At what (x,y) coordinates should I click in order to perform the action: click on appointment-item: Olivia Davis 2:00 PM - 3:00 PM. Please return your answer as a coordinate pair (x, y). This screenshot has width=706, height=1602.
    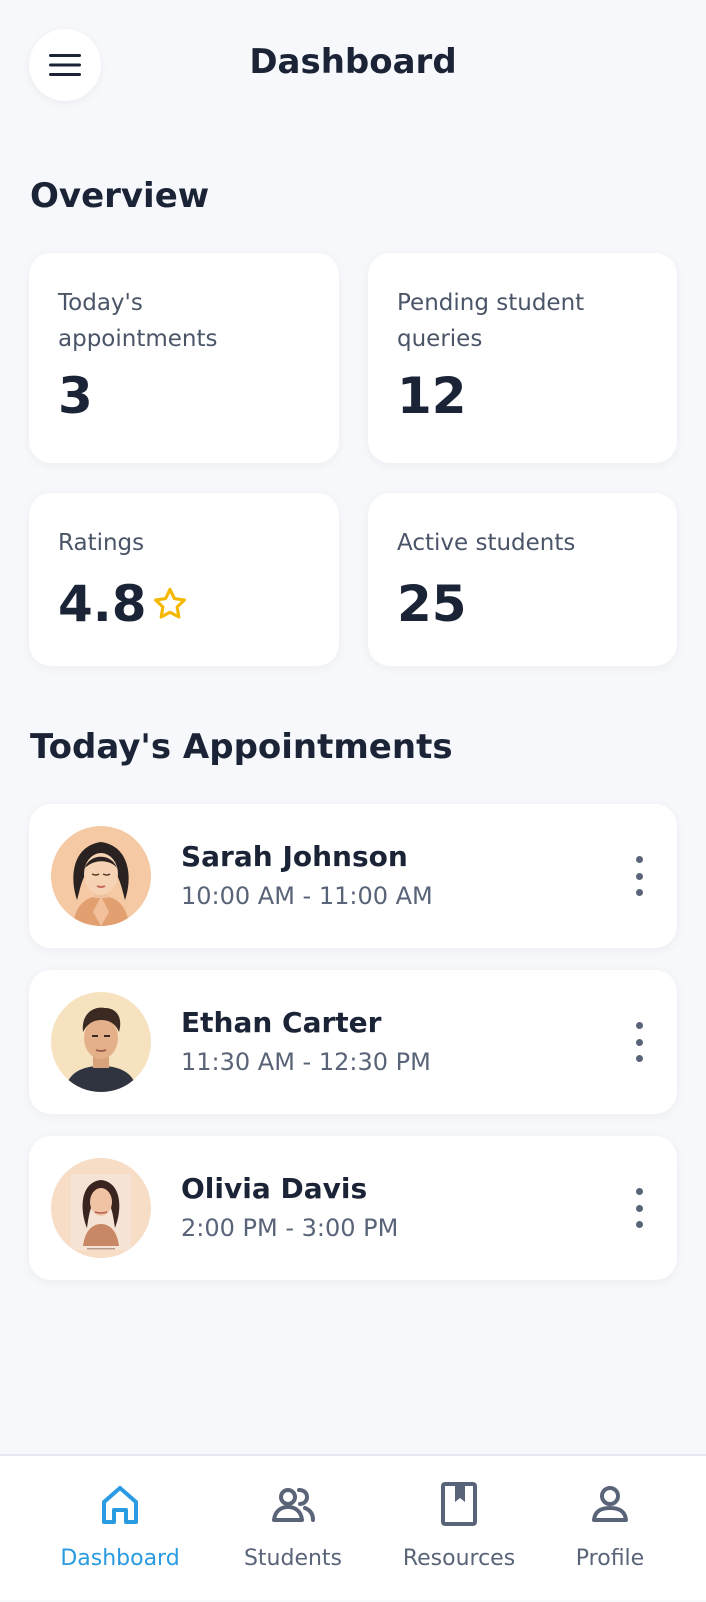
    Looking at the image, I should click on (353, 1208).